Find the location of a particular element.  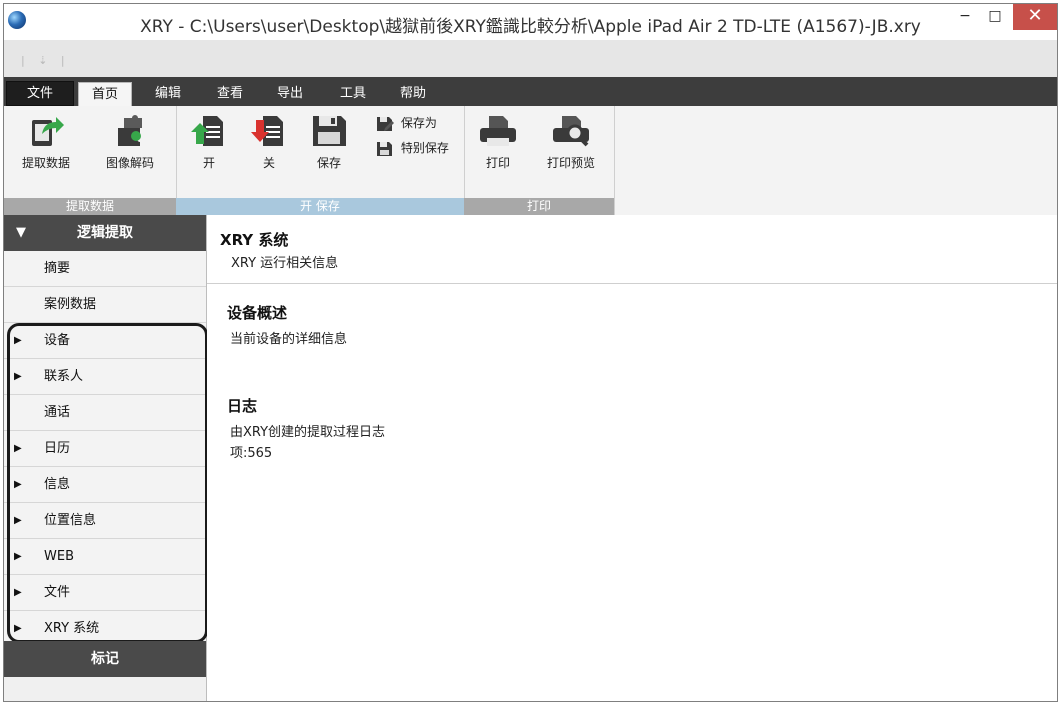

save-as-icon is located at coordinates (385, 123).